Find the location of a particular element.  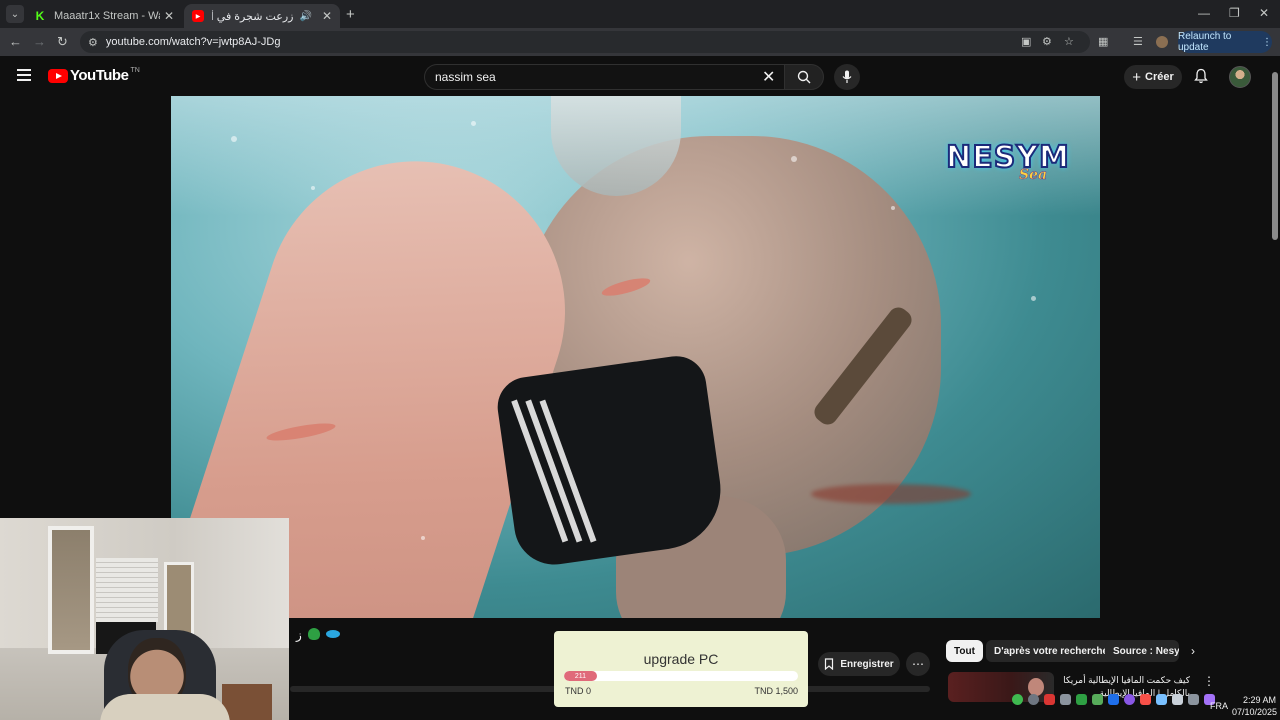

voice-search-button is located at coordinates (847, 77).